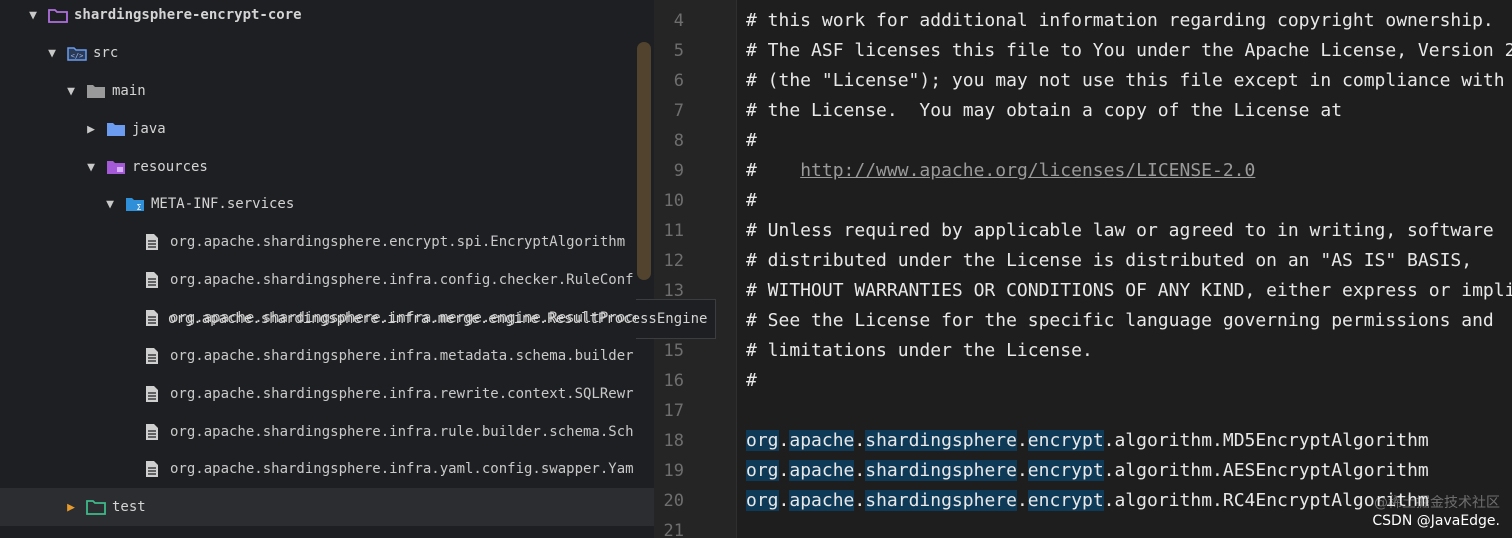 Image resolution: width=1512 pixels, height=538 pixels. What do you see at coordinates (673, 381) in the screenshot?
I see `line-number: 16` at bounding box center [673, 381].